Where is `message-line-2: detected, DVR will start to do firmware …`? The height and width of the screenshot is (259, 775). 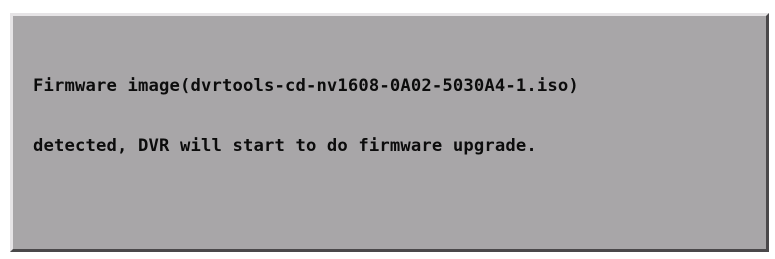
message-line-2: detected, DVR will start to do firmware … is located at coordinates (285, 146).